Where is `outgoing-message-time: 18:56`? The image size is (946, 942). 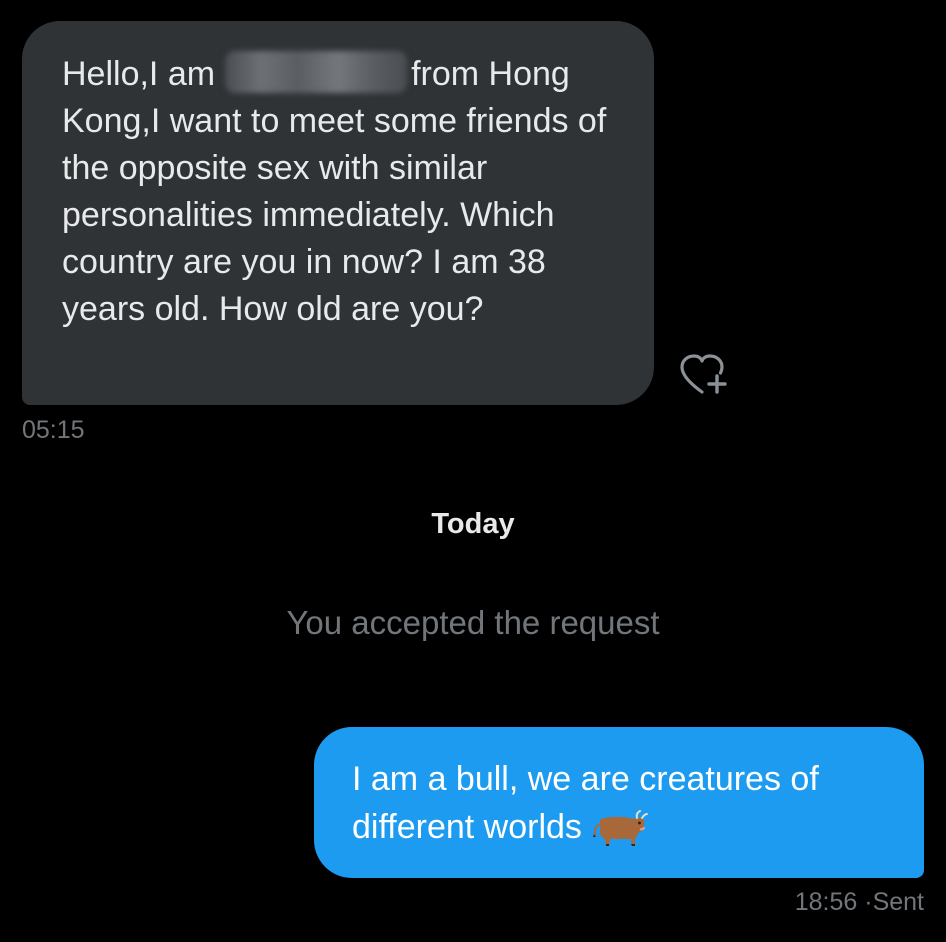
outgoing-message-time: 18:56 is located at coordinates (826, 902).